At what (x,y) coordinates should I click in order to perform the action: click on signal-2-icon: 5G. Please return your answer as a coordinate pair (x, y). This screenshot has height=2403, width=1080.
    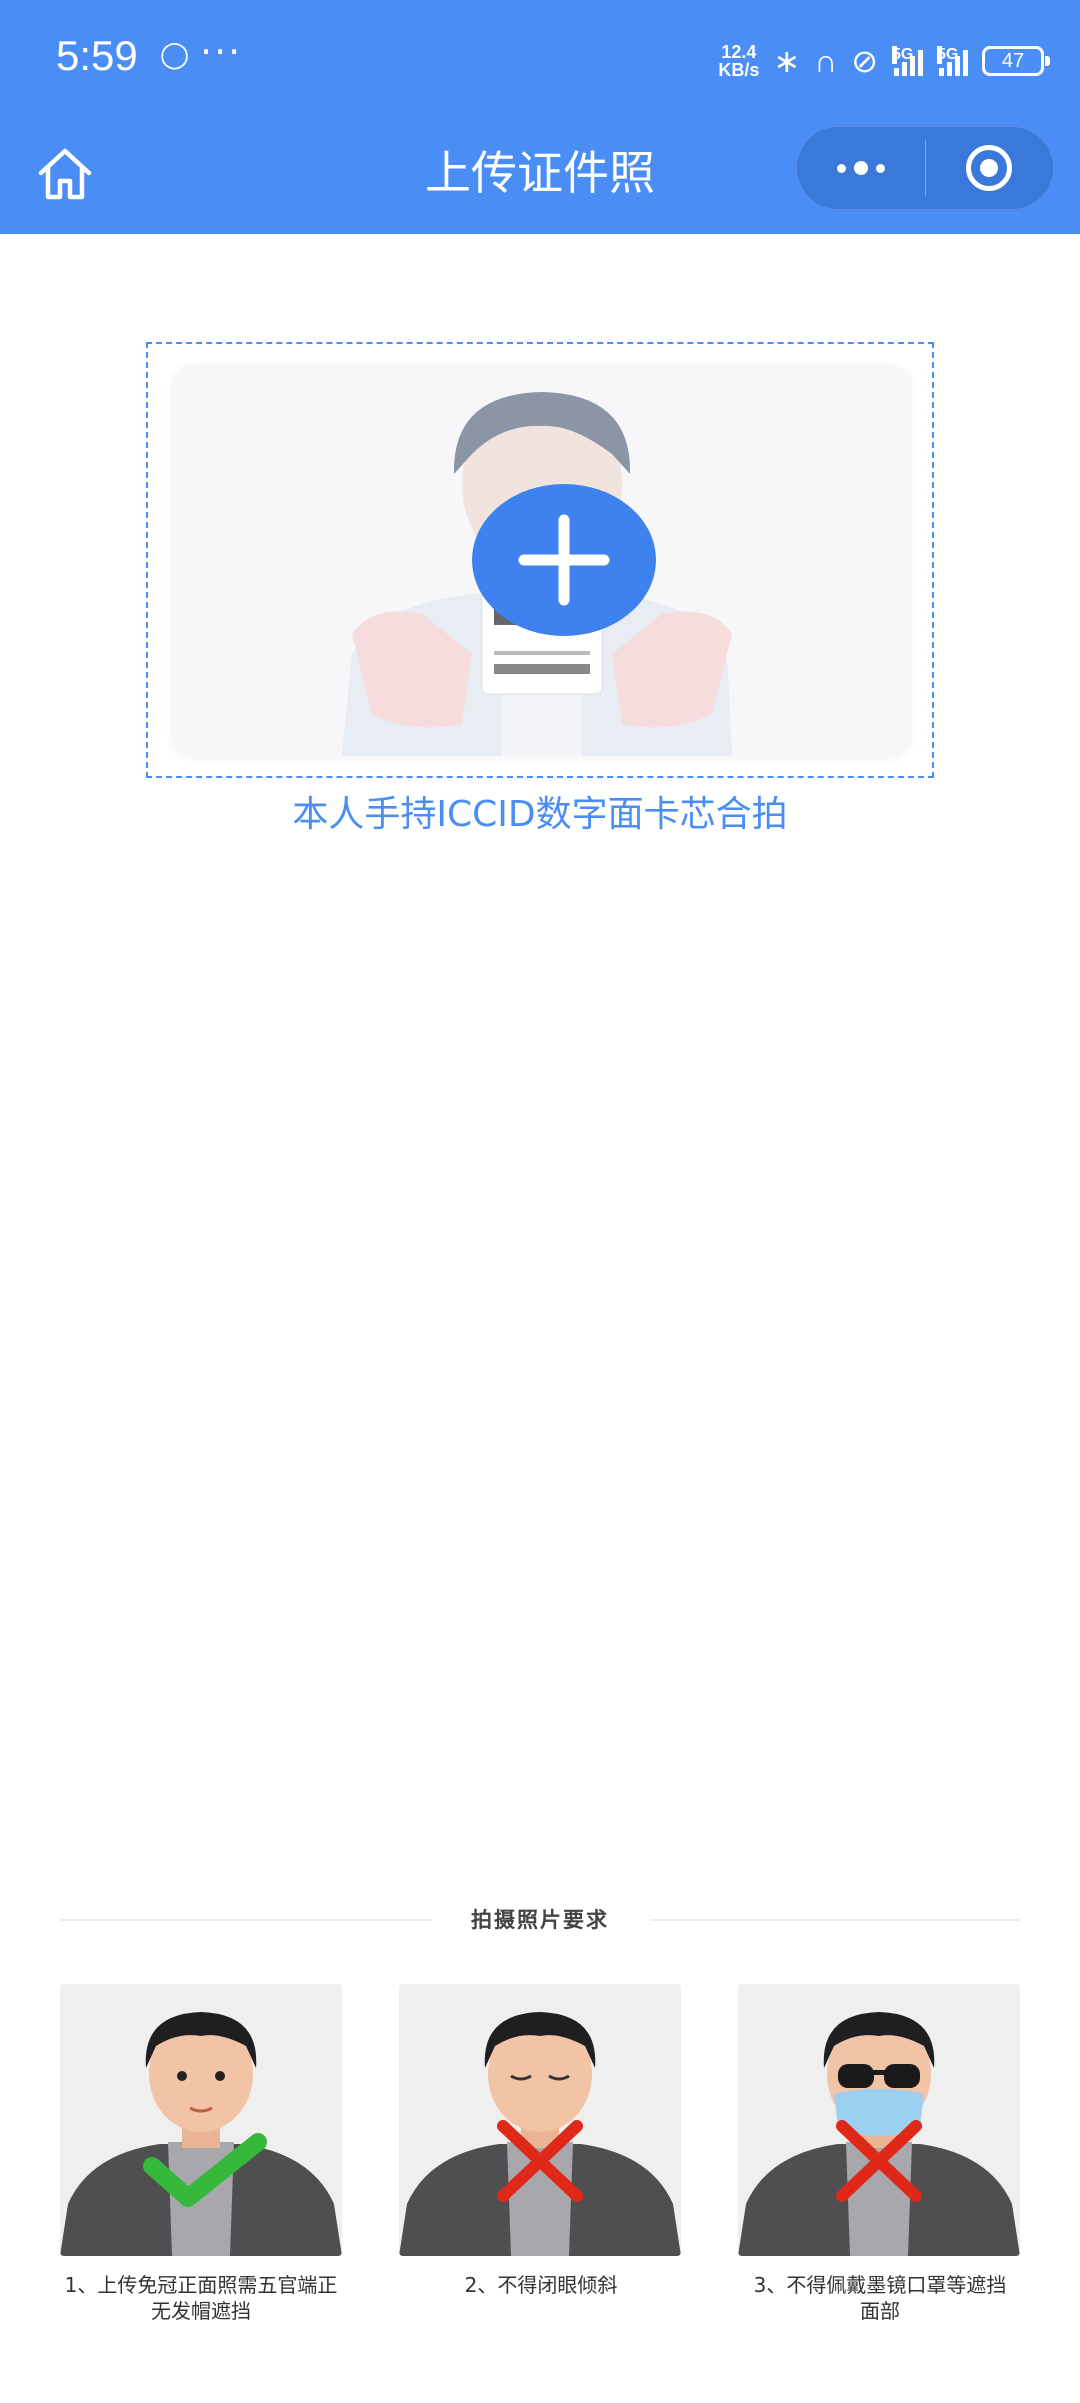
    Looking at the image, I should click on (952, 61).